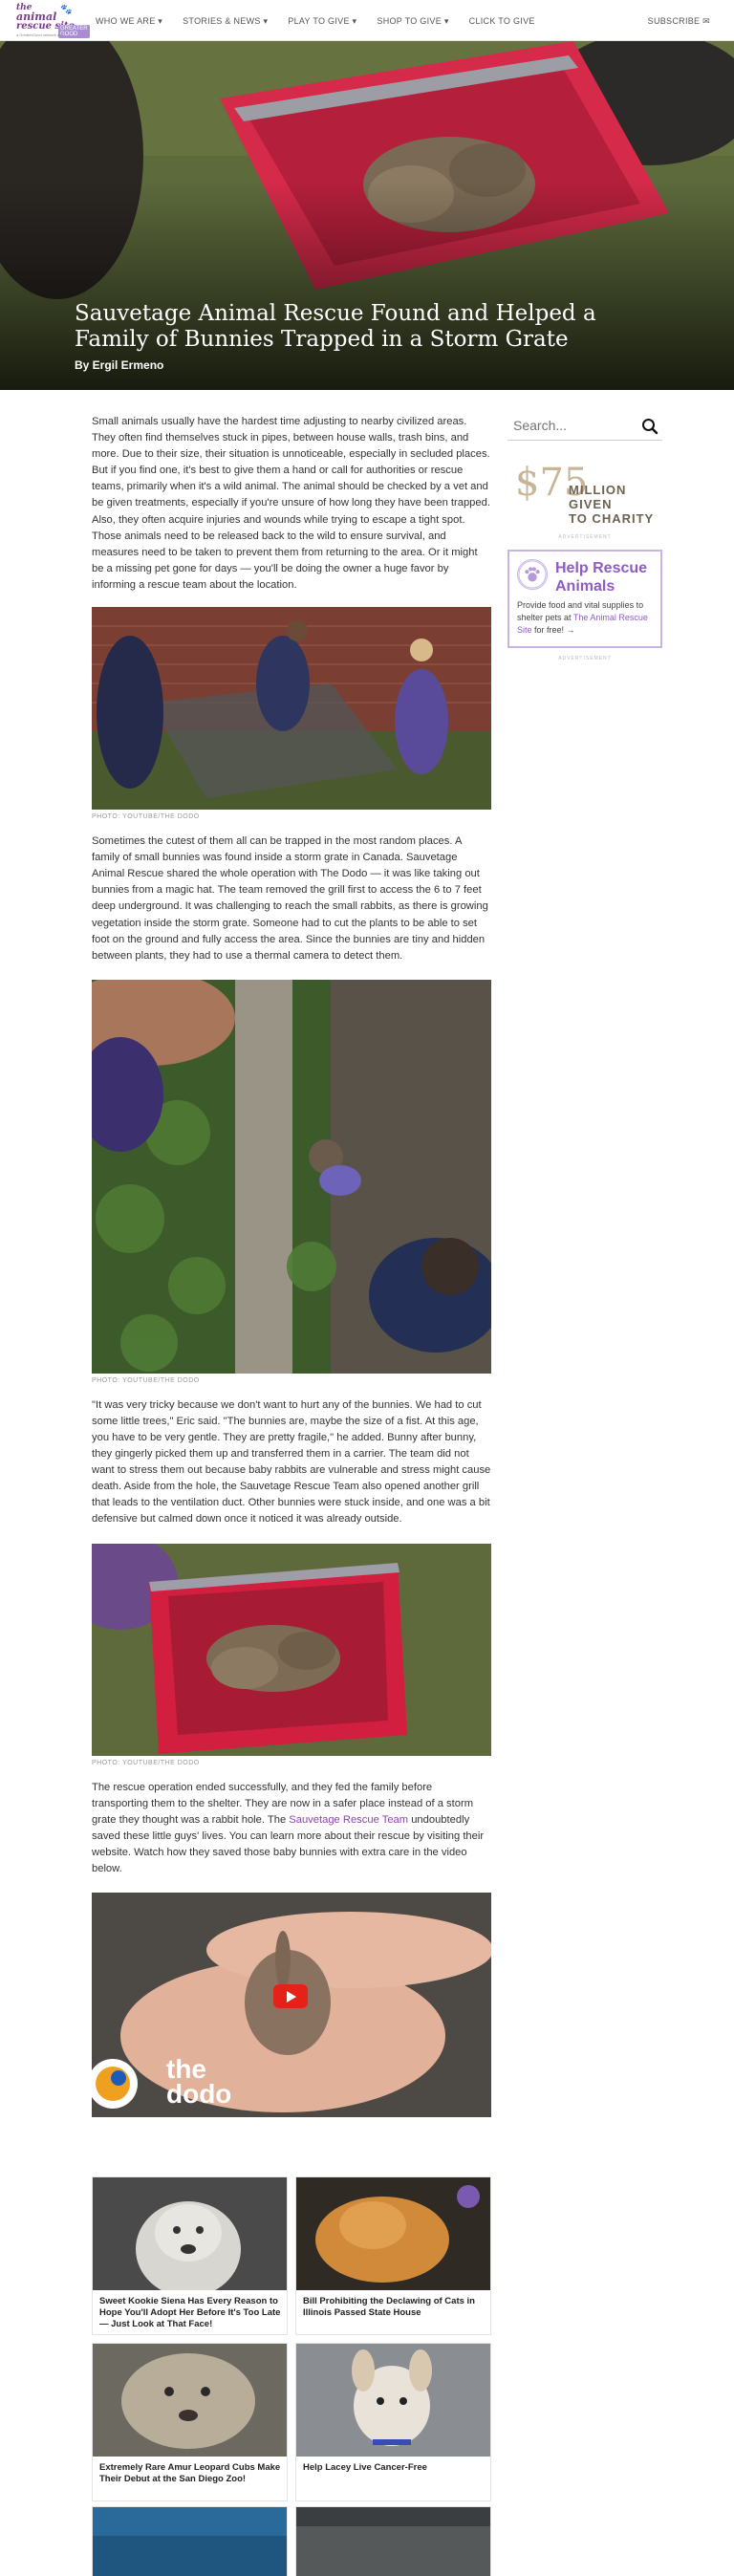 This screenshot has height=2576, width=734. Describe the element at coordinates (570, 425) in the screenshot. I see `search-input` at that location.